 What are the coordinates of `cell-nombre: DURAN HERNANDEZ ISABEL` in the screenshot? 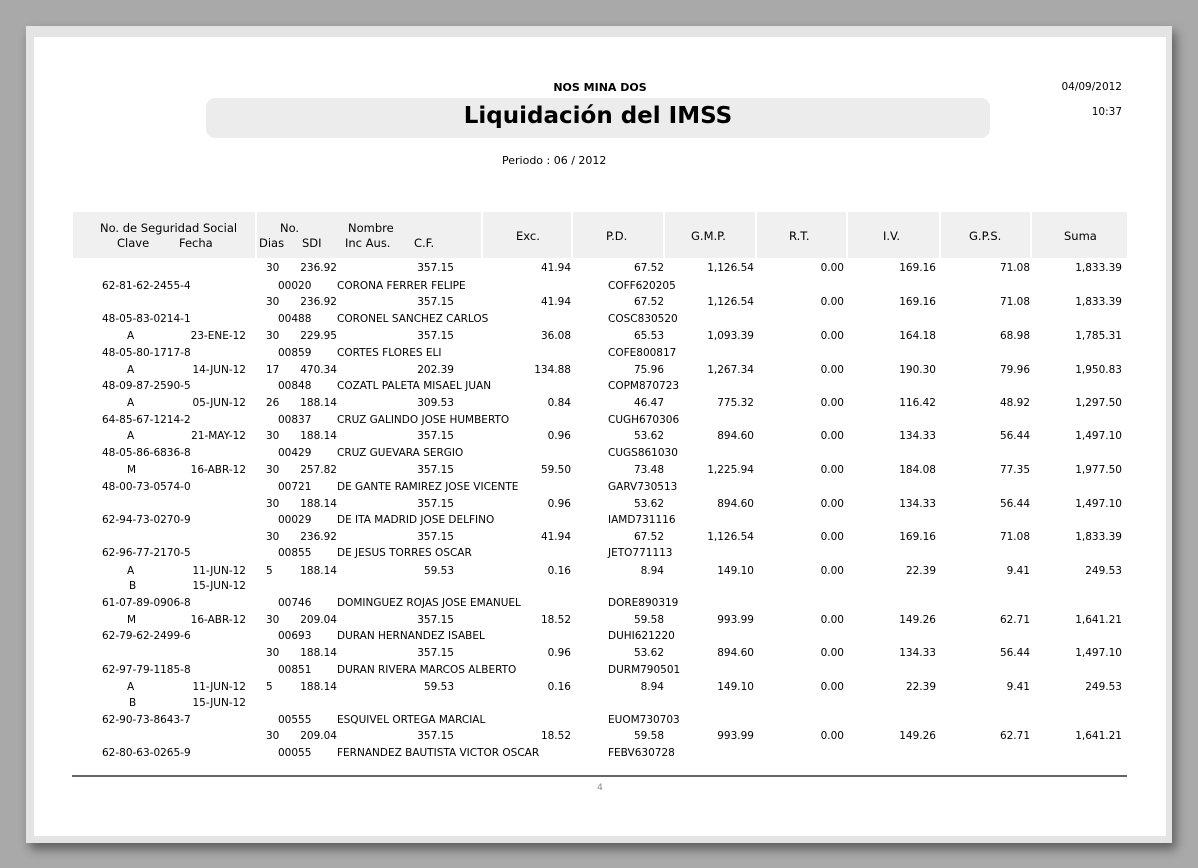 It's located at (411, 636).